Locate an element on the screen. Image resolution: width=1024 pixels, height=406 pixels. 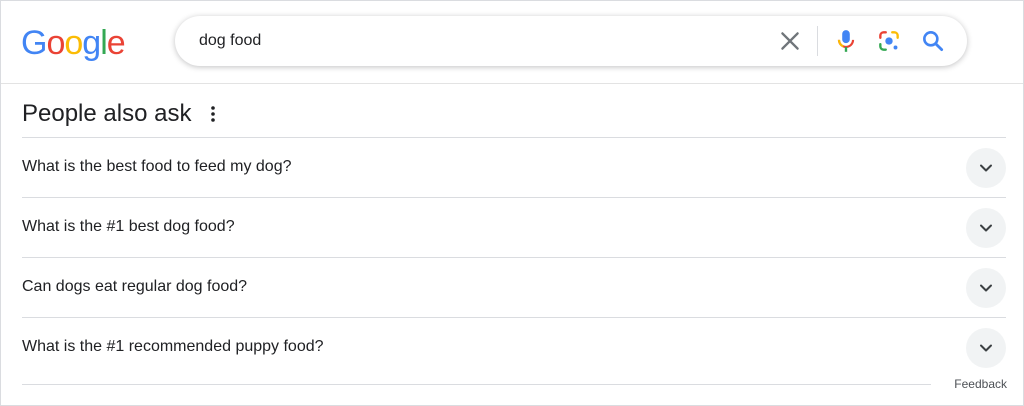
paa-question-text: Can dogs eat regular dog food? is located at coordinates (135, 286).